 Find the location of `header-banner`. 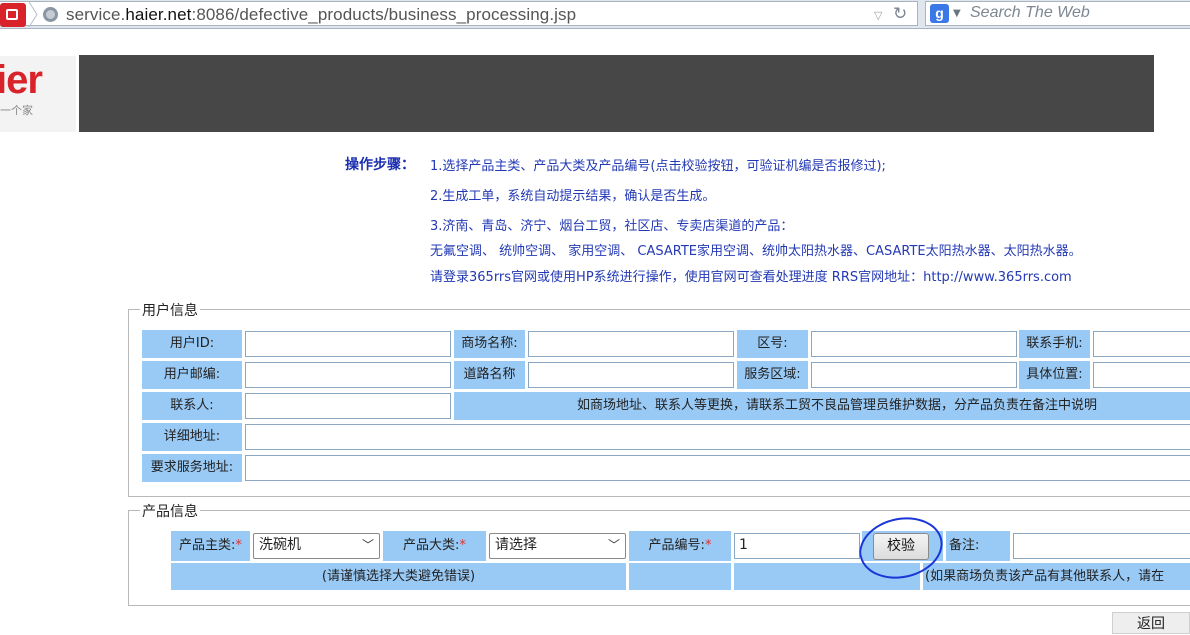

header-banner is located at coordinates (616, 93).